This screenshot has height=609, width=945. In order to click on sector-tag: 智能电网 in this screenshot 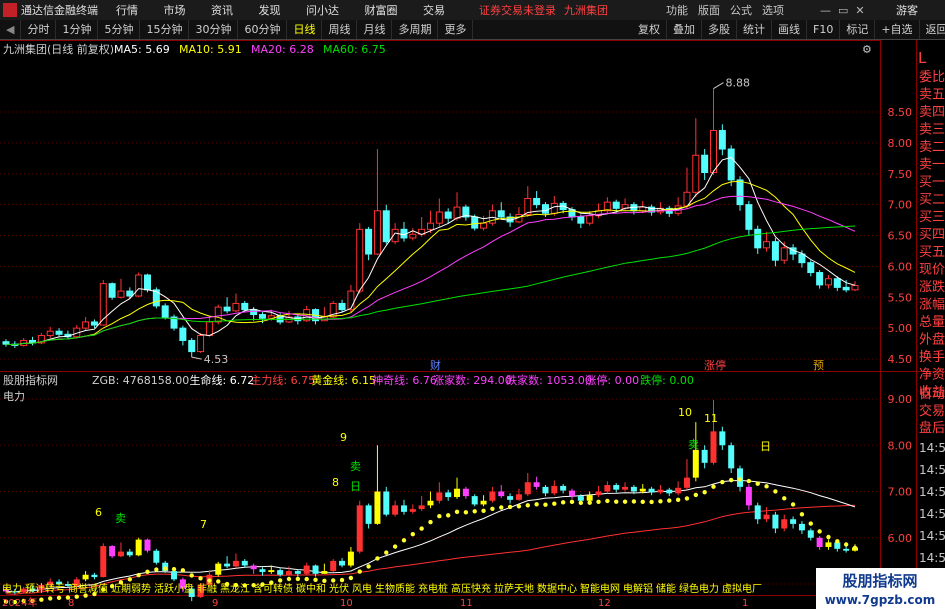, I will do `click(600, 588)`.